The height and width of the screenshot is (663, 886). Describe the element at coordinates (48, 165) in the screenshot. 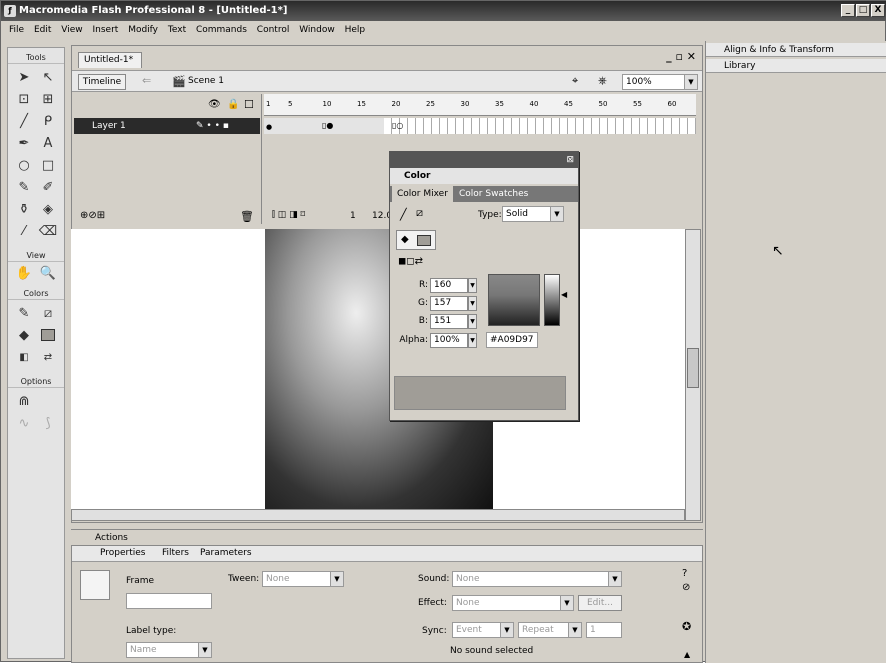

I see `rectangle-tool-icon: □` at that location.